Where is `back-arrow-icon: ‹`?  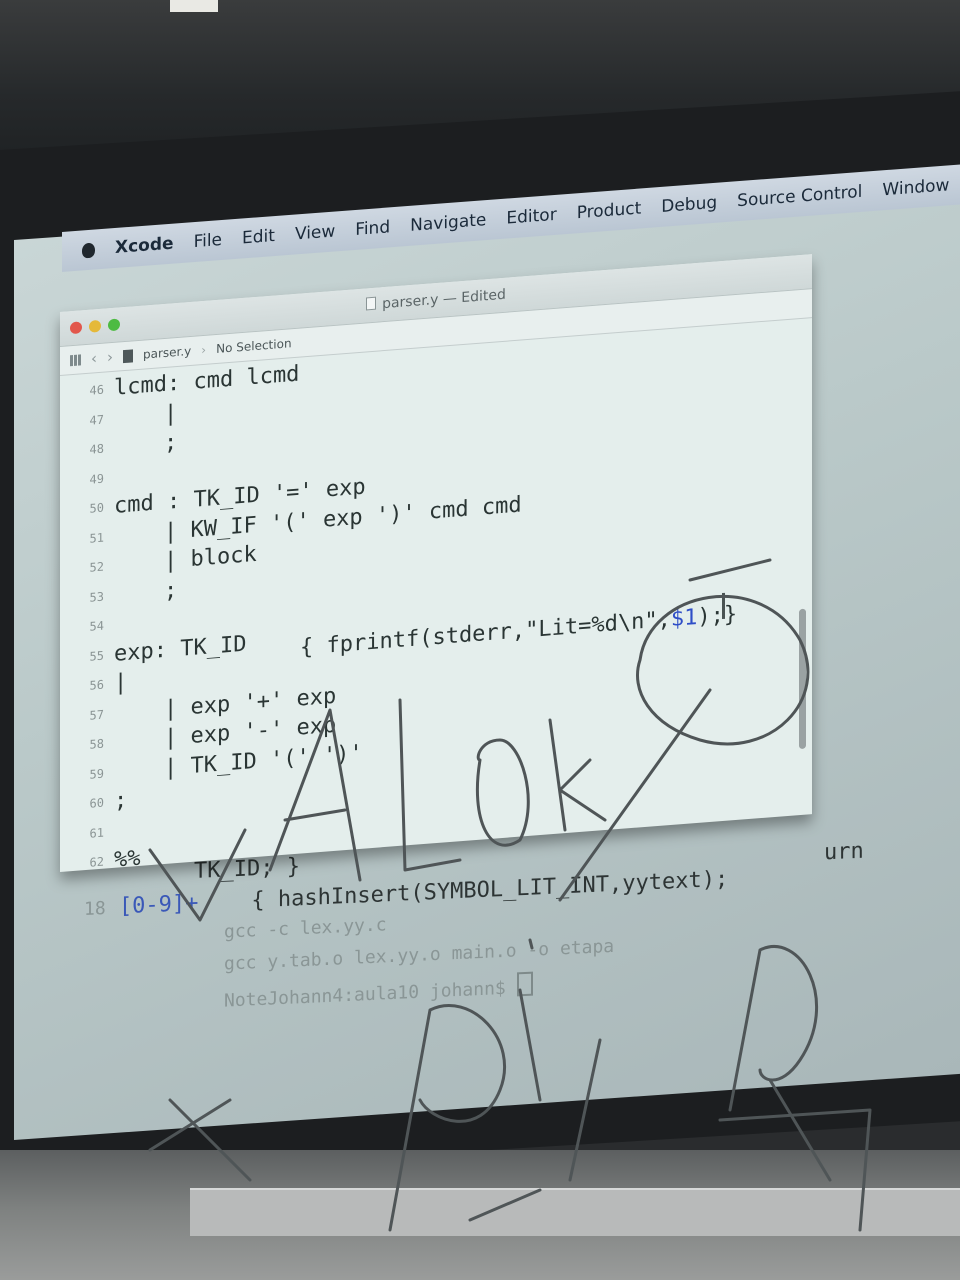
back-arrow-icon: ‹ is located at coordinates (94, 358).